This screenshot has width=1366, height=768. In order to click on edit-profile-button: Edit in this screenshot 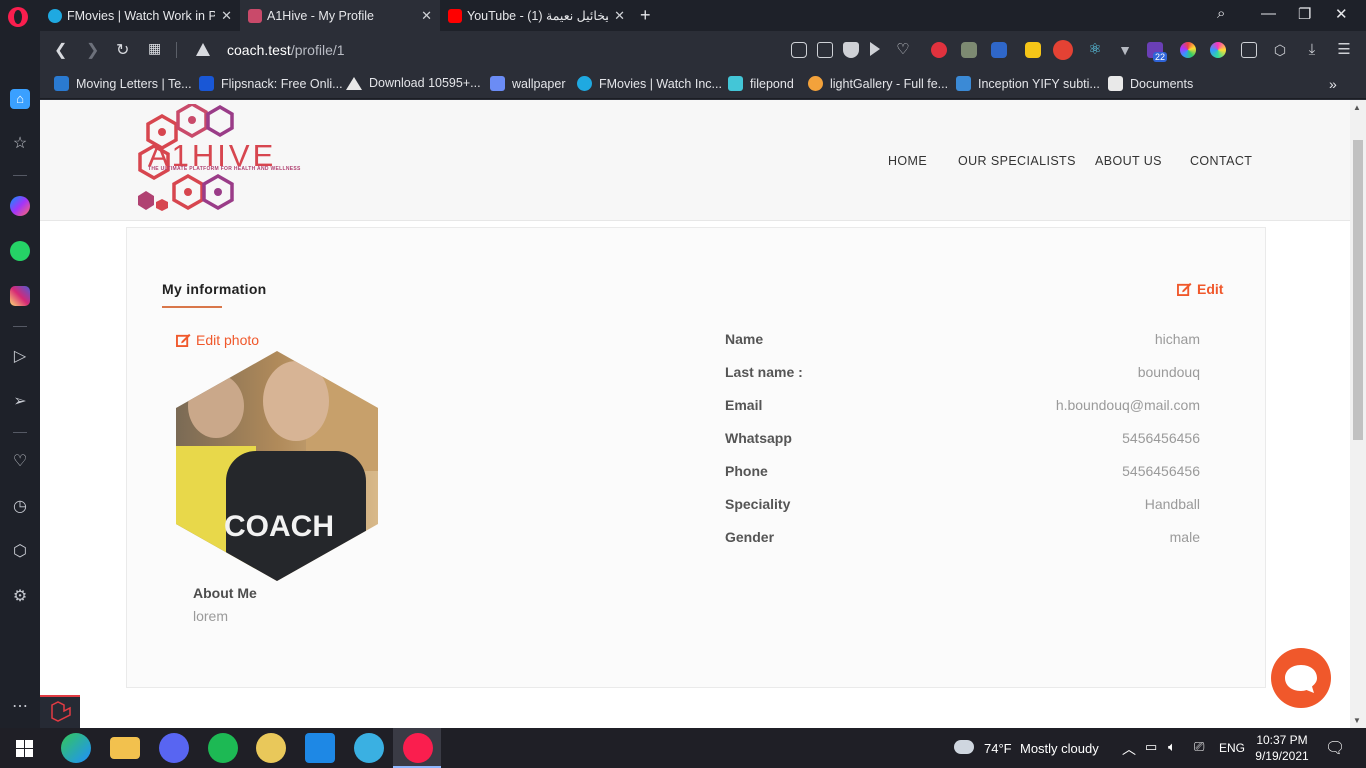, I will do `click(1200, 289)`.